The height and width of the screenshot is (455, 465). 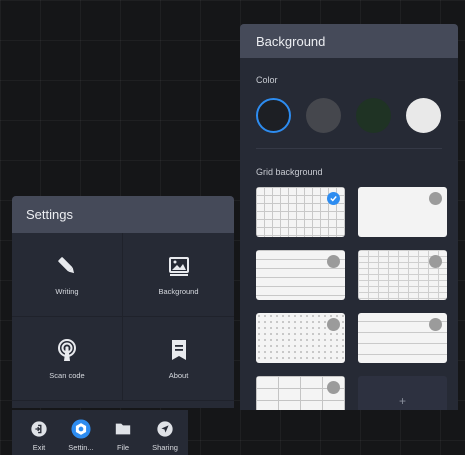 I want to click on scan-code-option: Scan code, so click(x=67, y=359).